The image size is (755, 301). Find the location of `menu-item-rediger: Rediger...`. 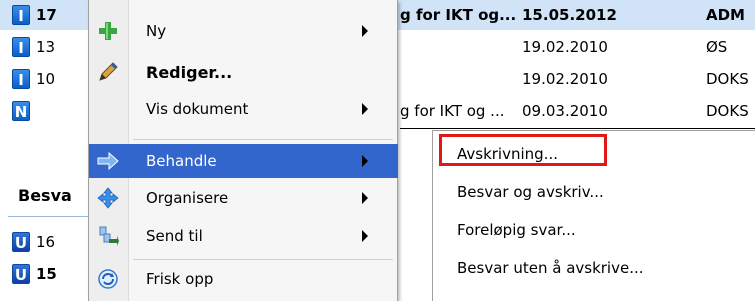

menu-item-rediger: Rediger... is located at coordinates (243, 72).